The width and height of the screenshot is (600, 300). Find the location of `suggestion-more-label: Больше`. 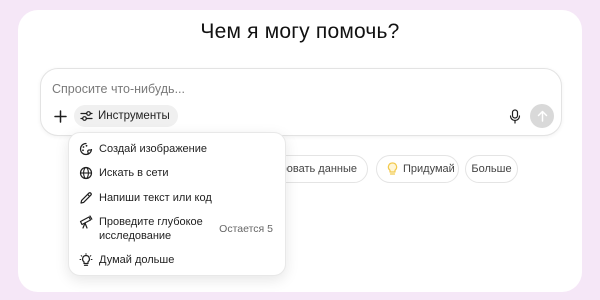

suggestion-more-label: Больше is located at coordinates (491, 169).